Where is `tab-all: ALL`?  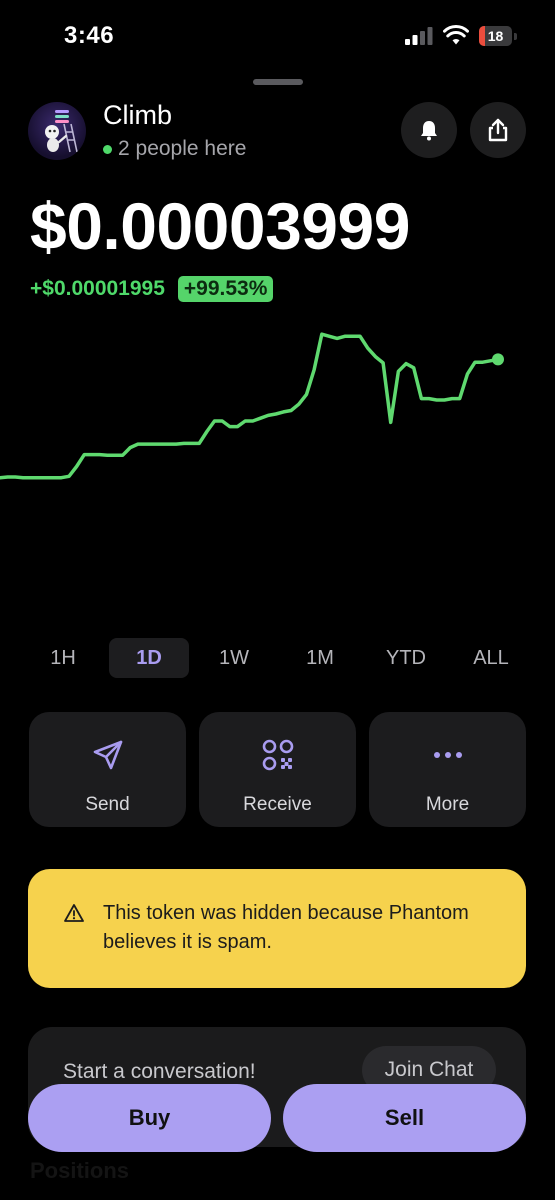 tab-all: ALL is located at coordinates (491, 658).